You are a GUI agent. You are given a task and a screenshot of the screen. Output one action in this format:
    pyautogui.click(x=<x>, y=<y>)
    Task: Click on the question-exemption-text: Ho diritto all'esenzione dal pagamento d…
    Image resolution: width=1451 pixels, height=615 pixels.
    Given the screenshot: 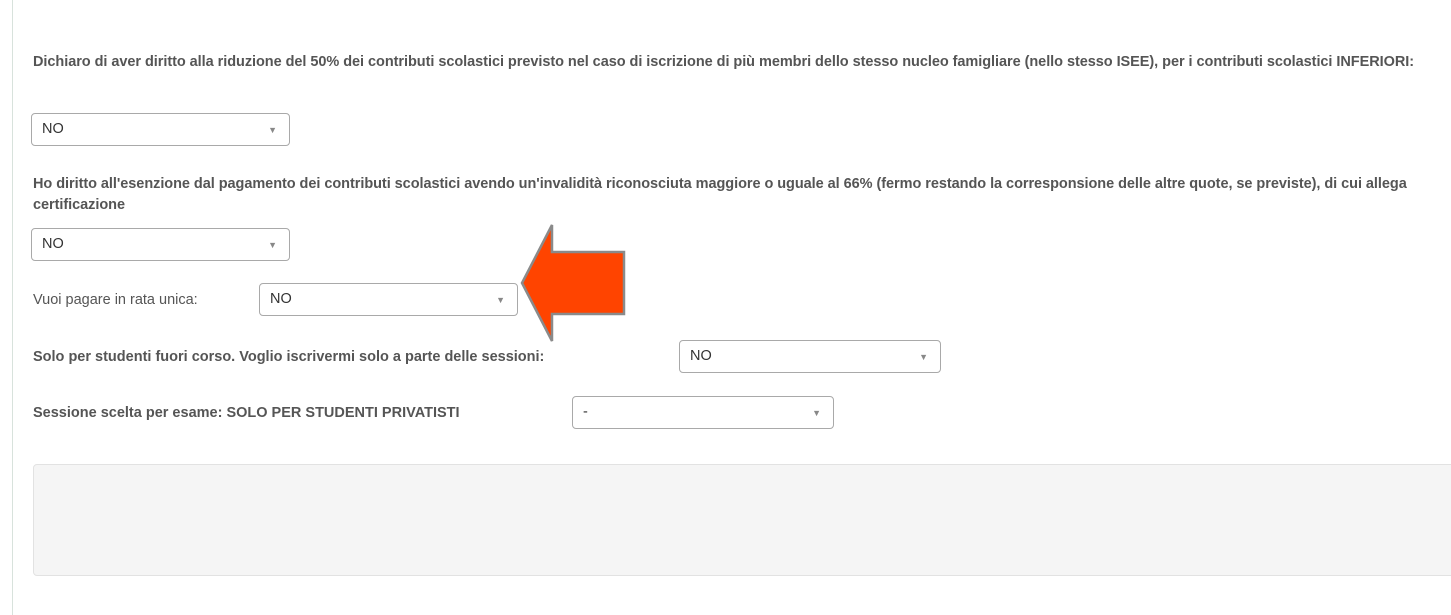 What is the action you would take?
    pyautogui.click(x=720, y=194)
    